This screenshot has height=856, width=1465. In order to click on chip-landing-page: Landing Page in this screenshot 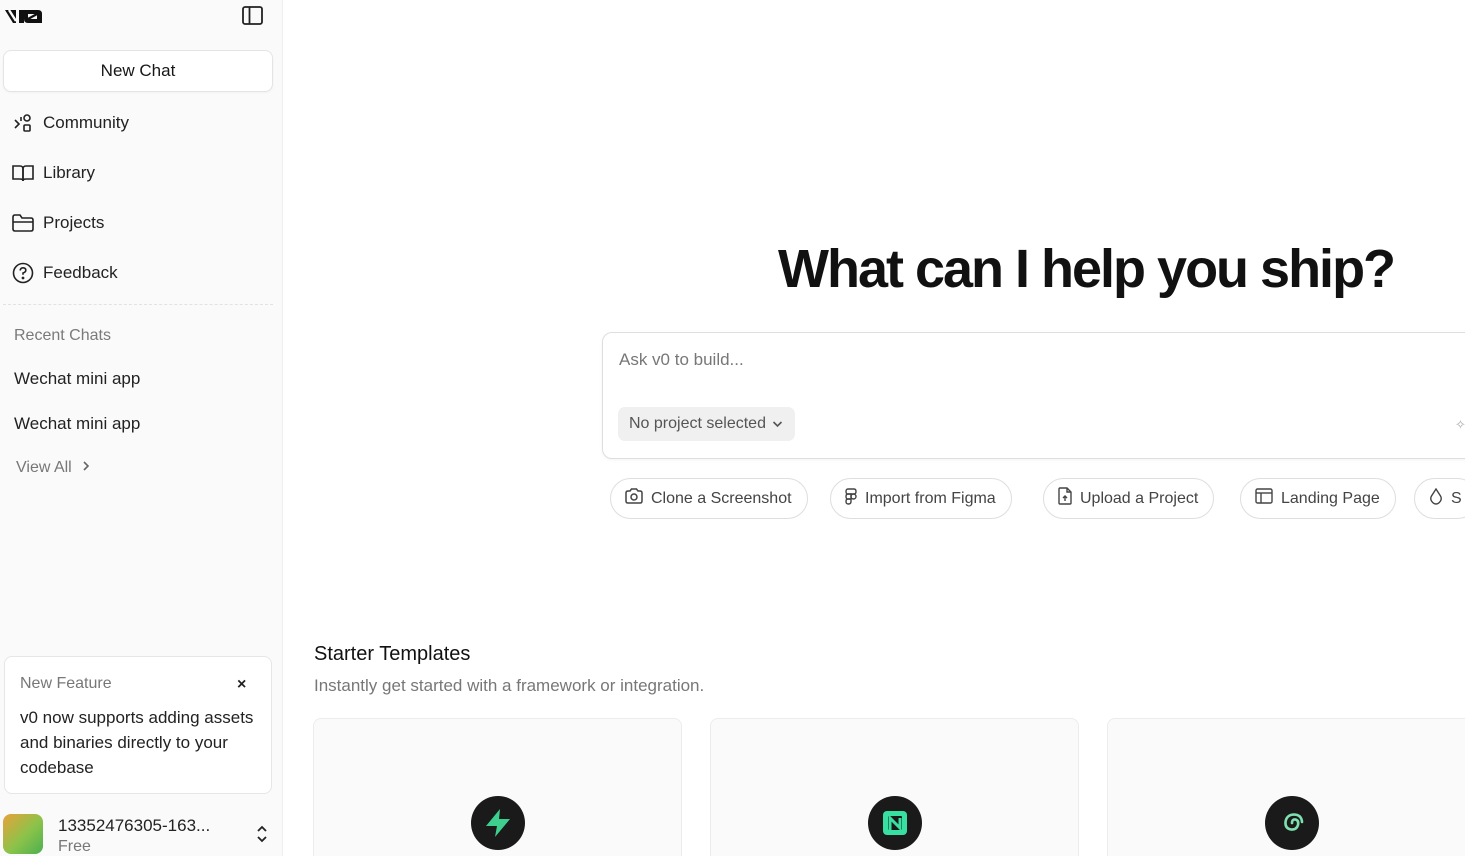, I will do `click(1318, 498)`.